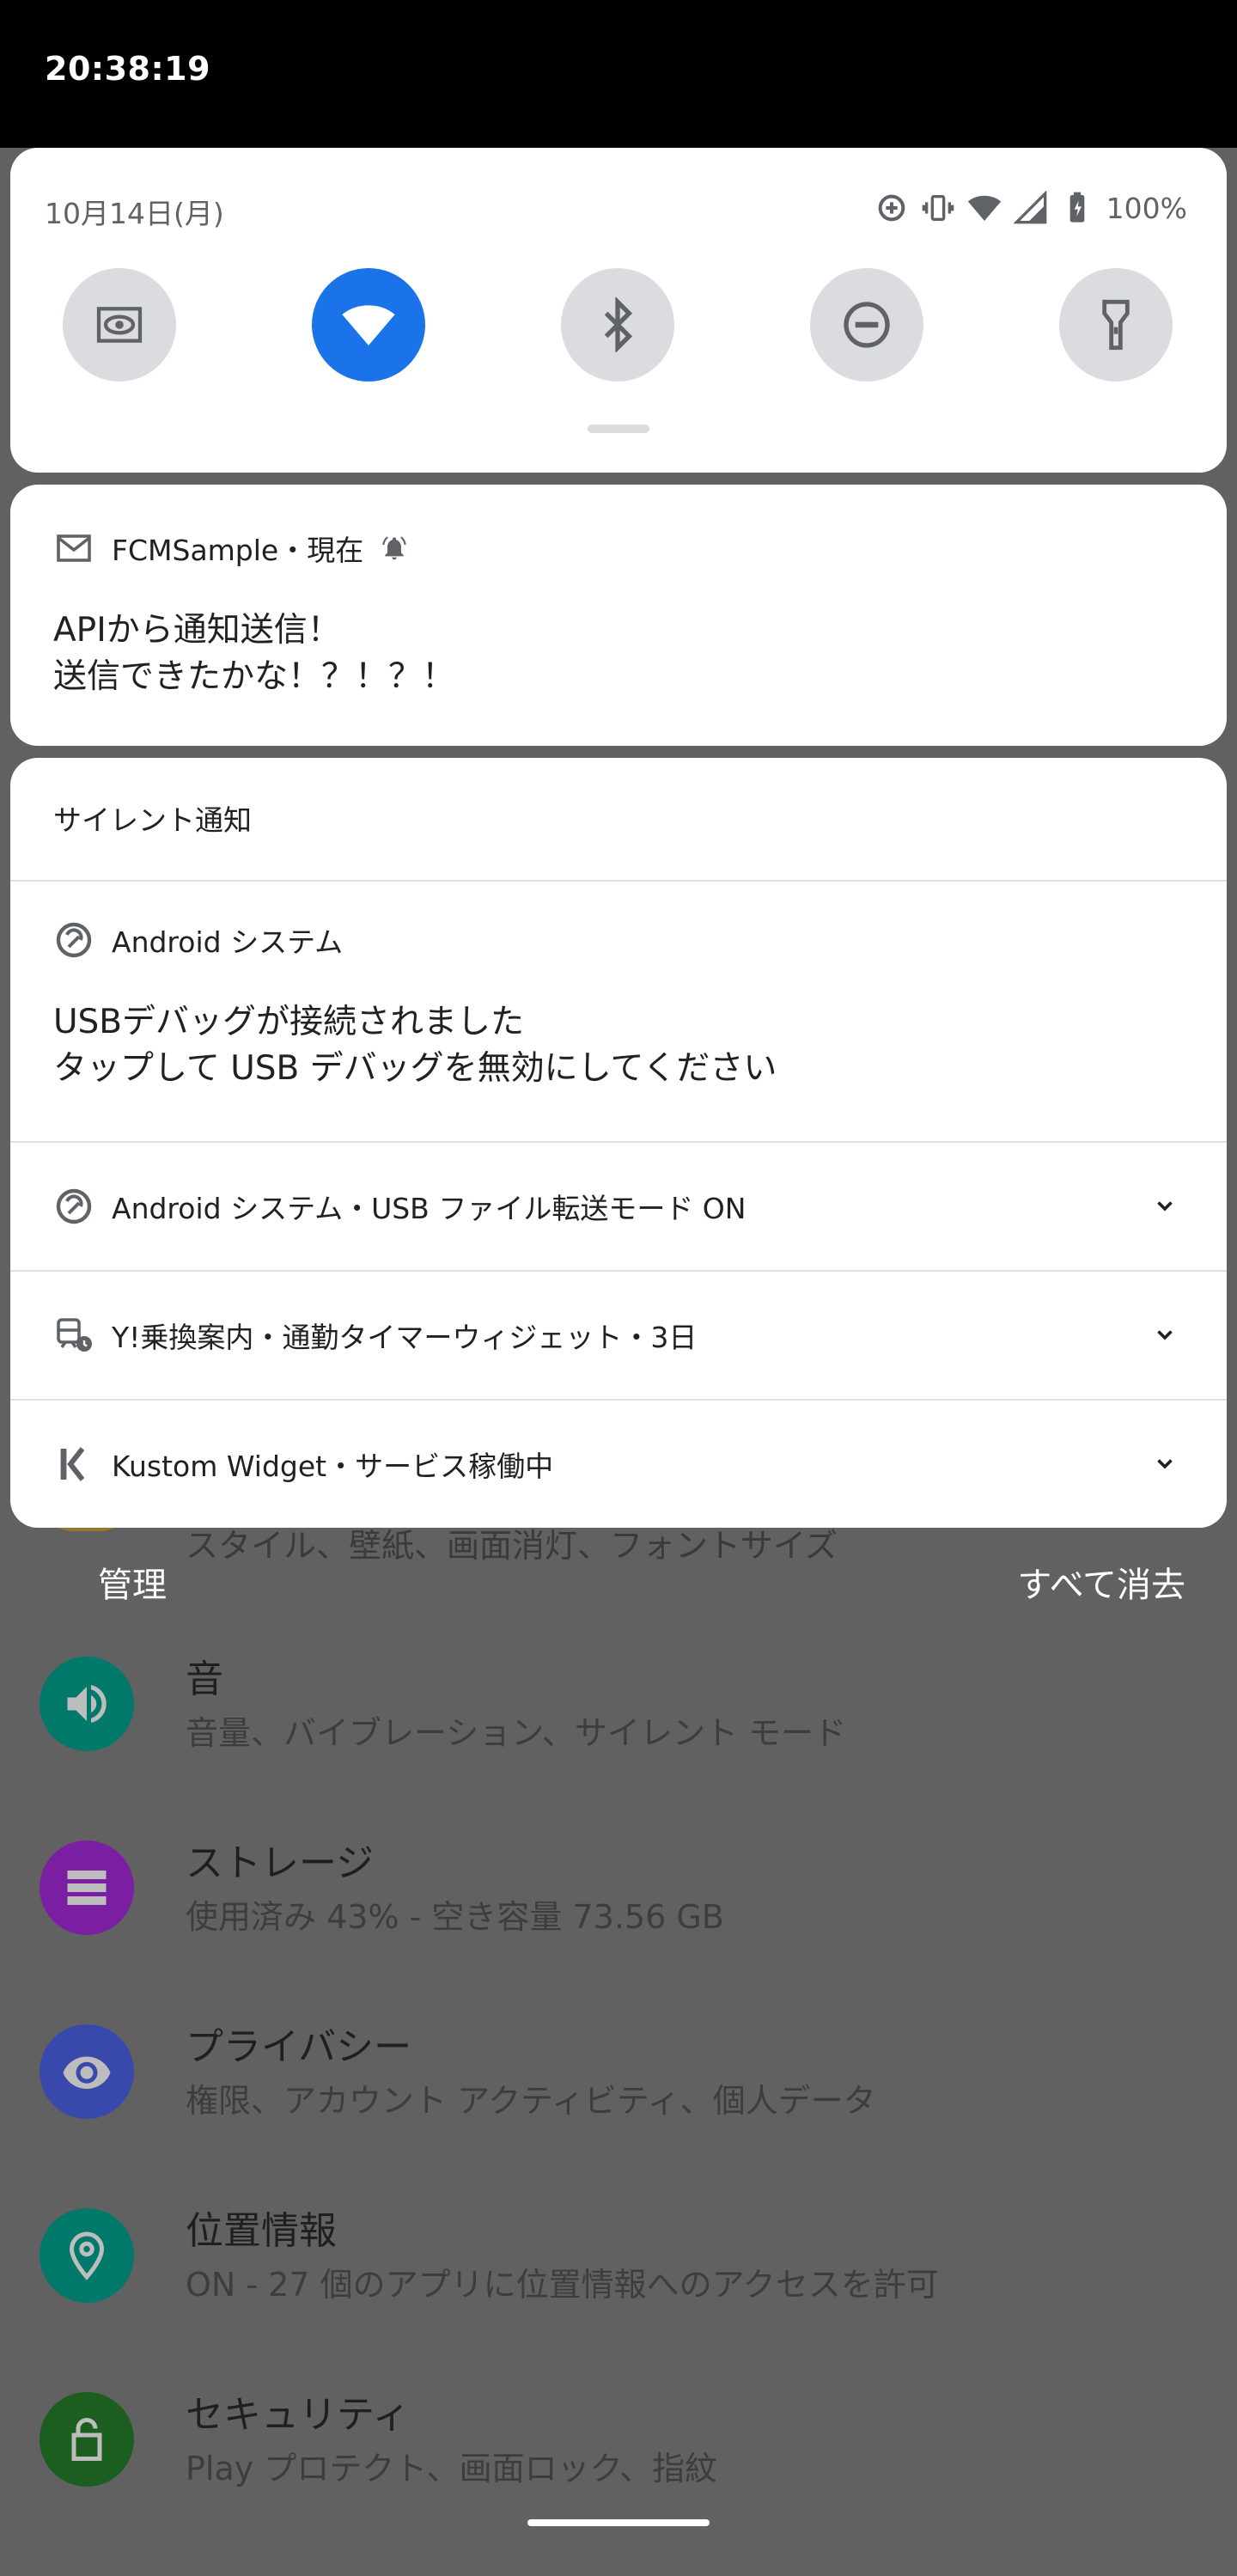  What do you see at coordinates (1146, 208) in the screenshot?
I see `battery-percent: 100%` at bounding box center [1146, 208].